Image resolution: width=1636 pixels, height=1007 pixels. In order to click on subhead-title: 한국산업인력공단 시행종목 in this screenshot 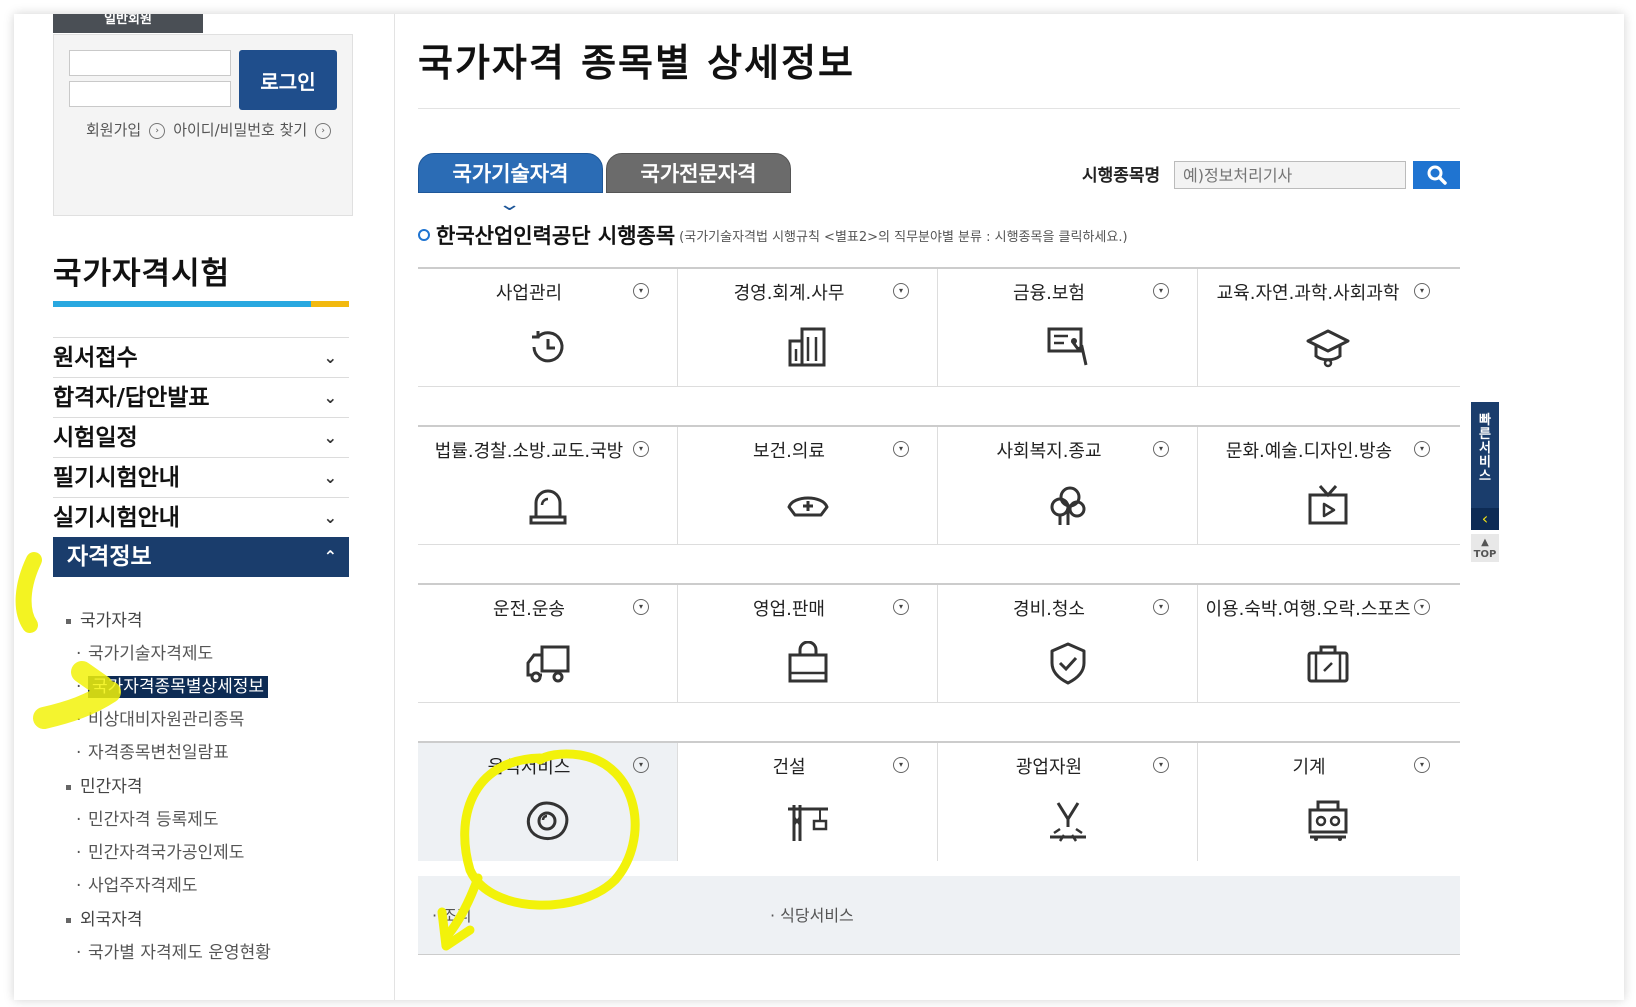, I will do `click(556, 236)`.